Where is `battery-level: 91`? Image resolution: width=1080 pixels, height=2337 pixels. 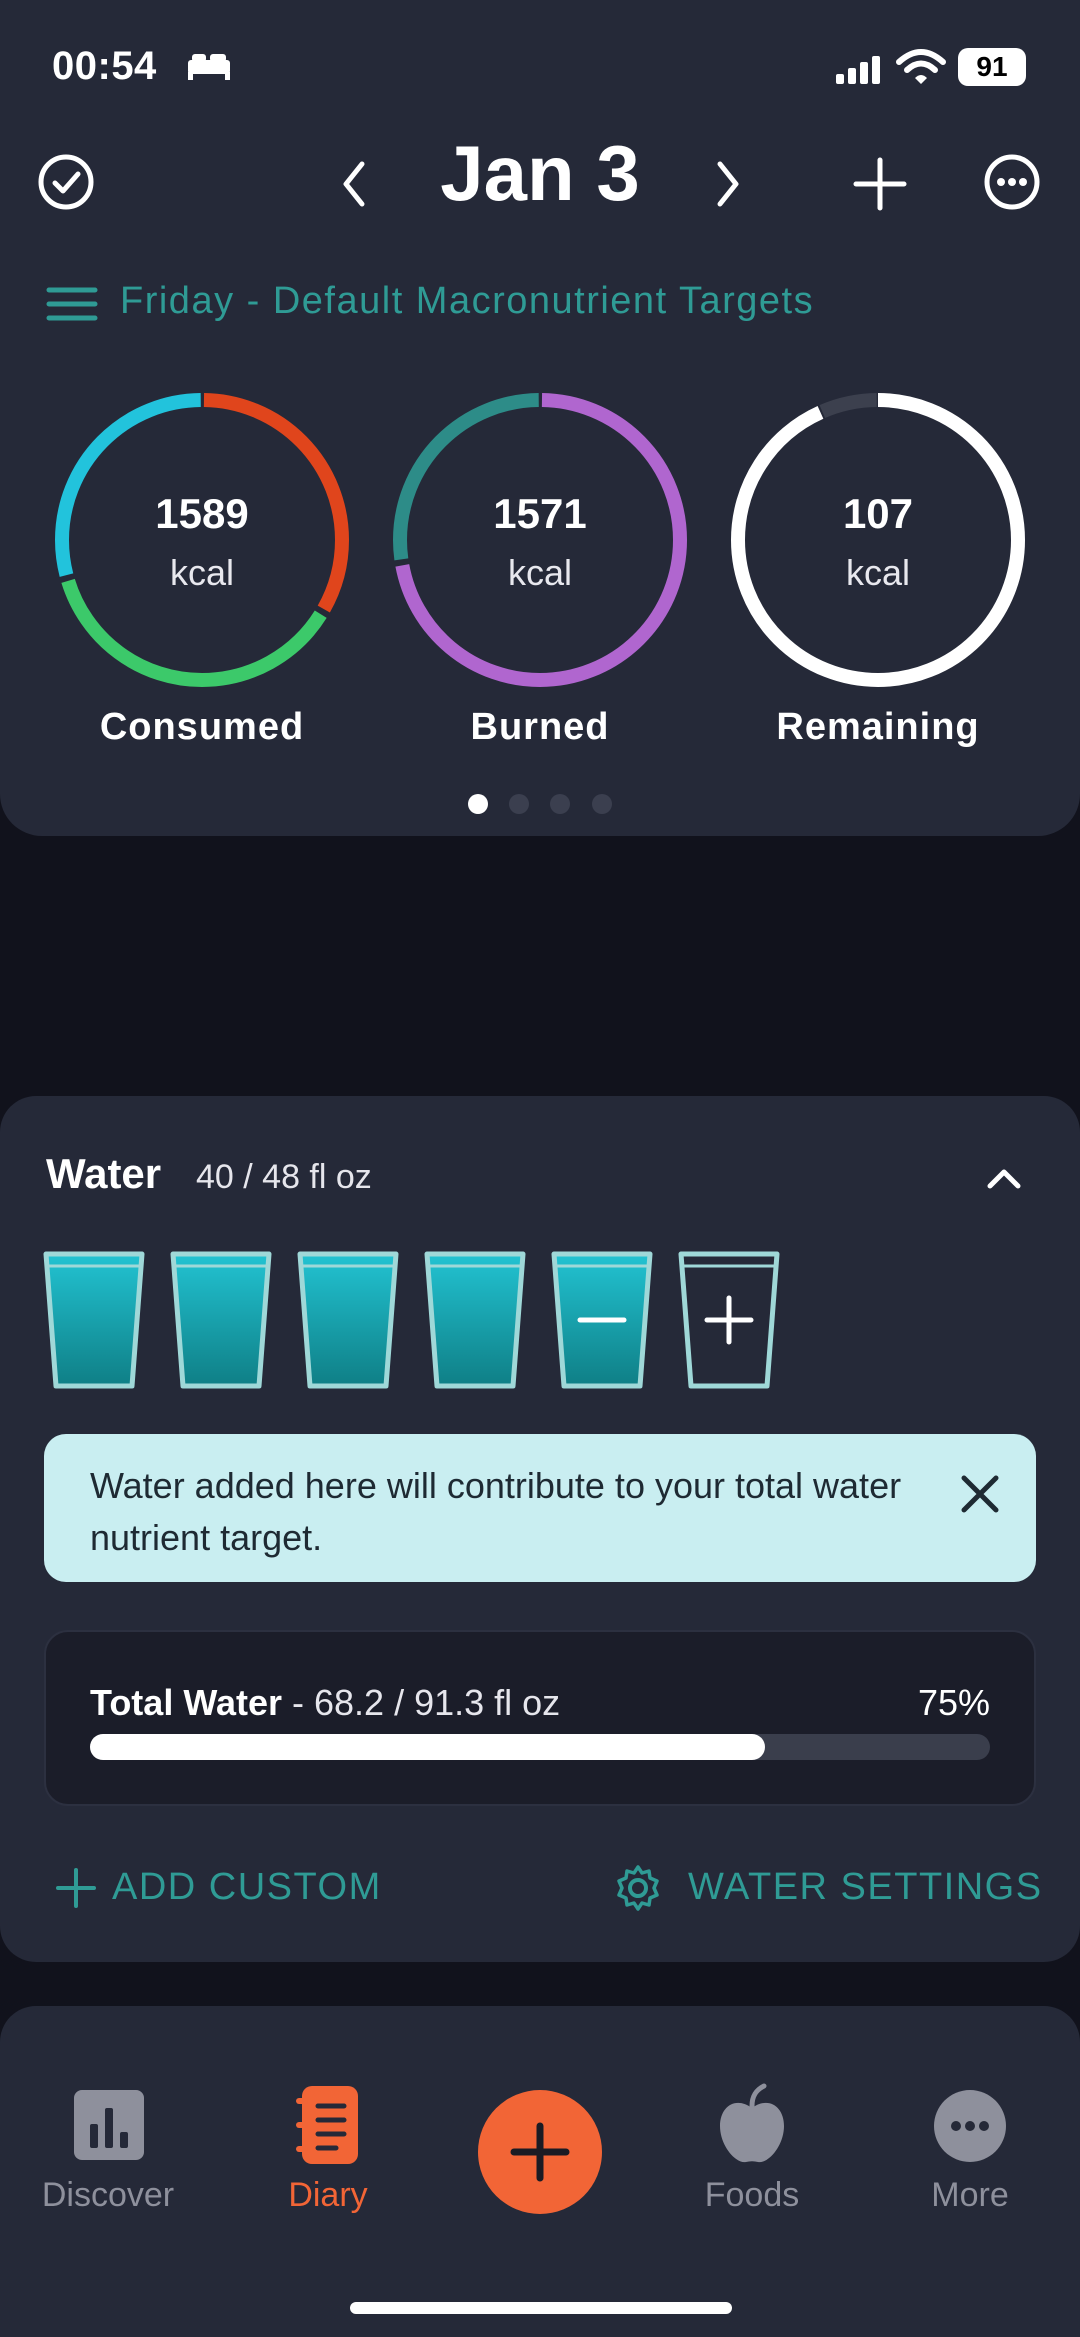 battery-level: 91 is located at coordinates (992, 66).